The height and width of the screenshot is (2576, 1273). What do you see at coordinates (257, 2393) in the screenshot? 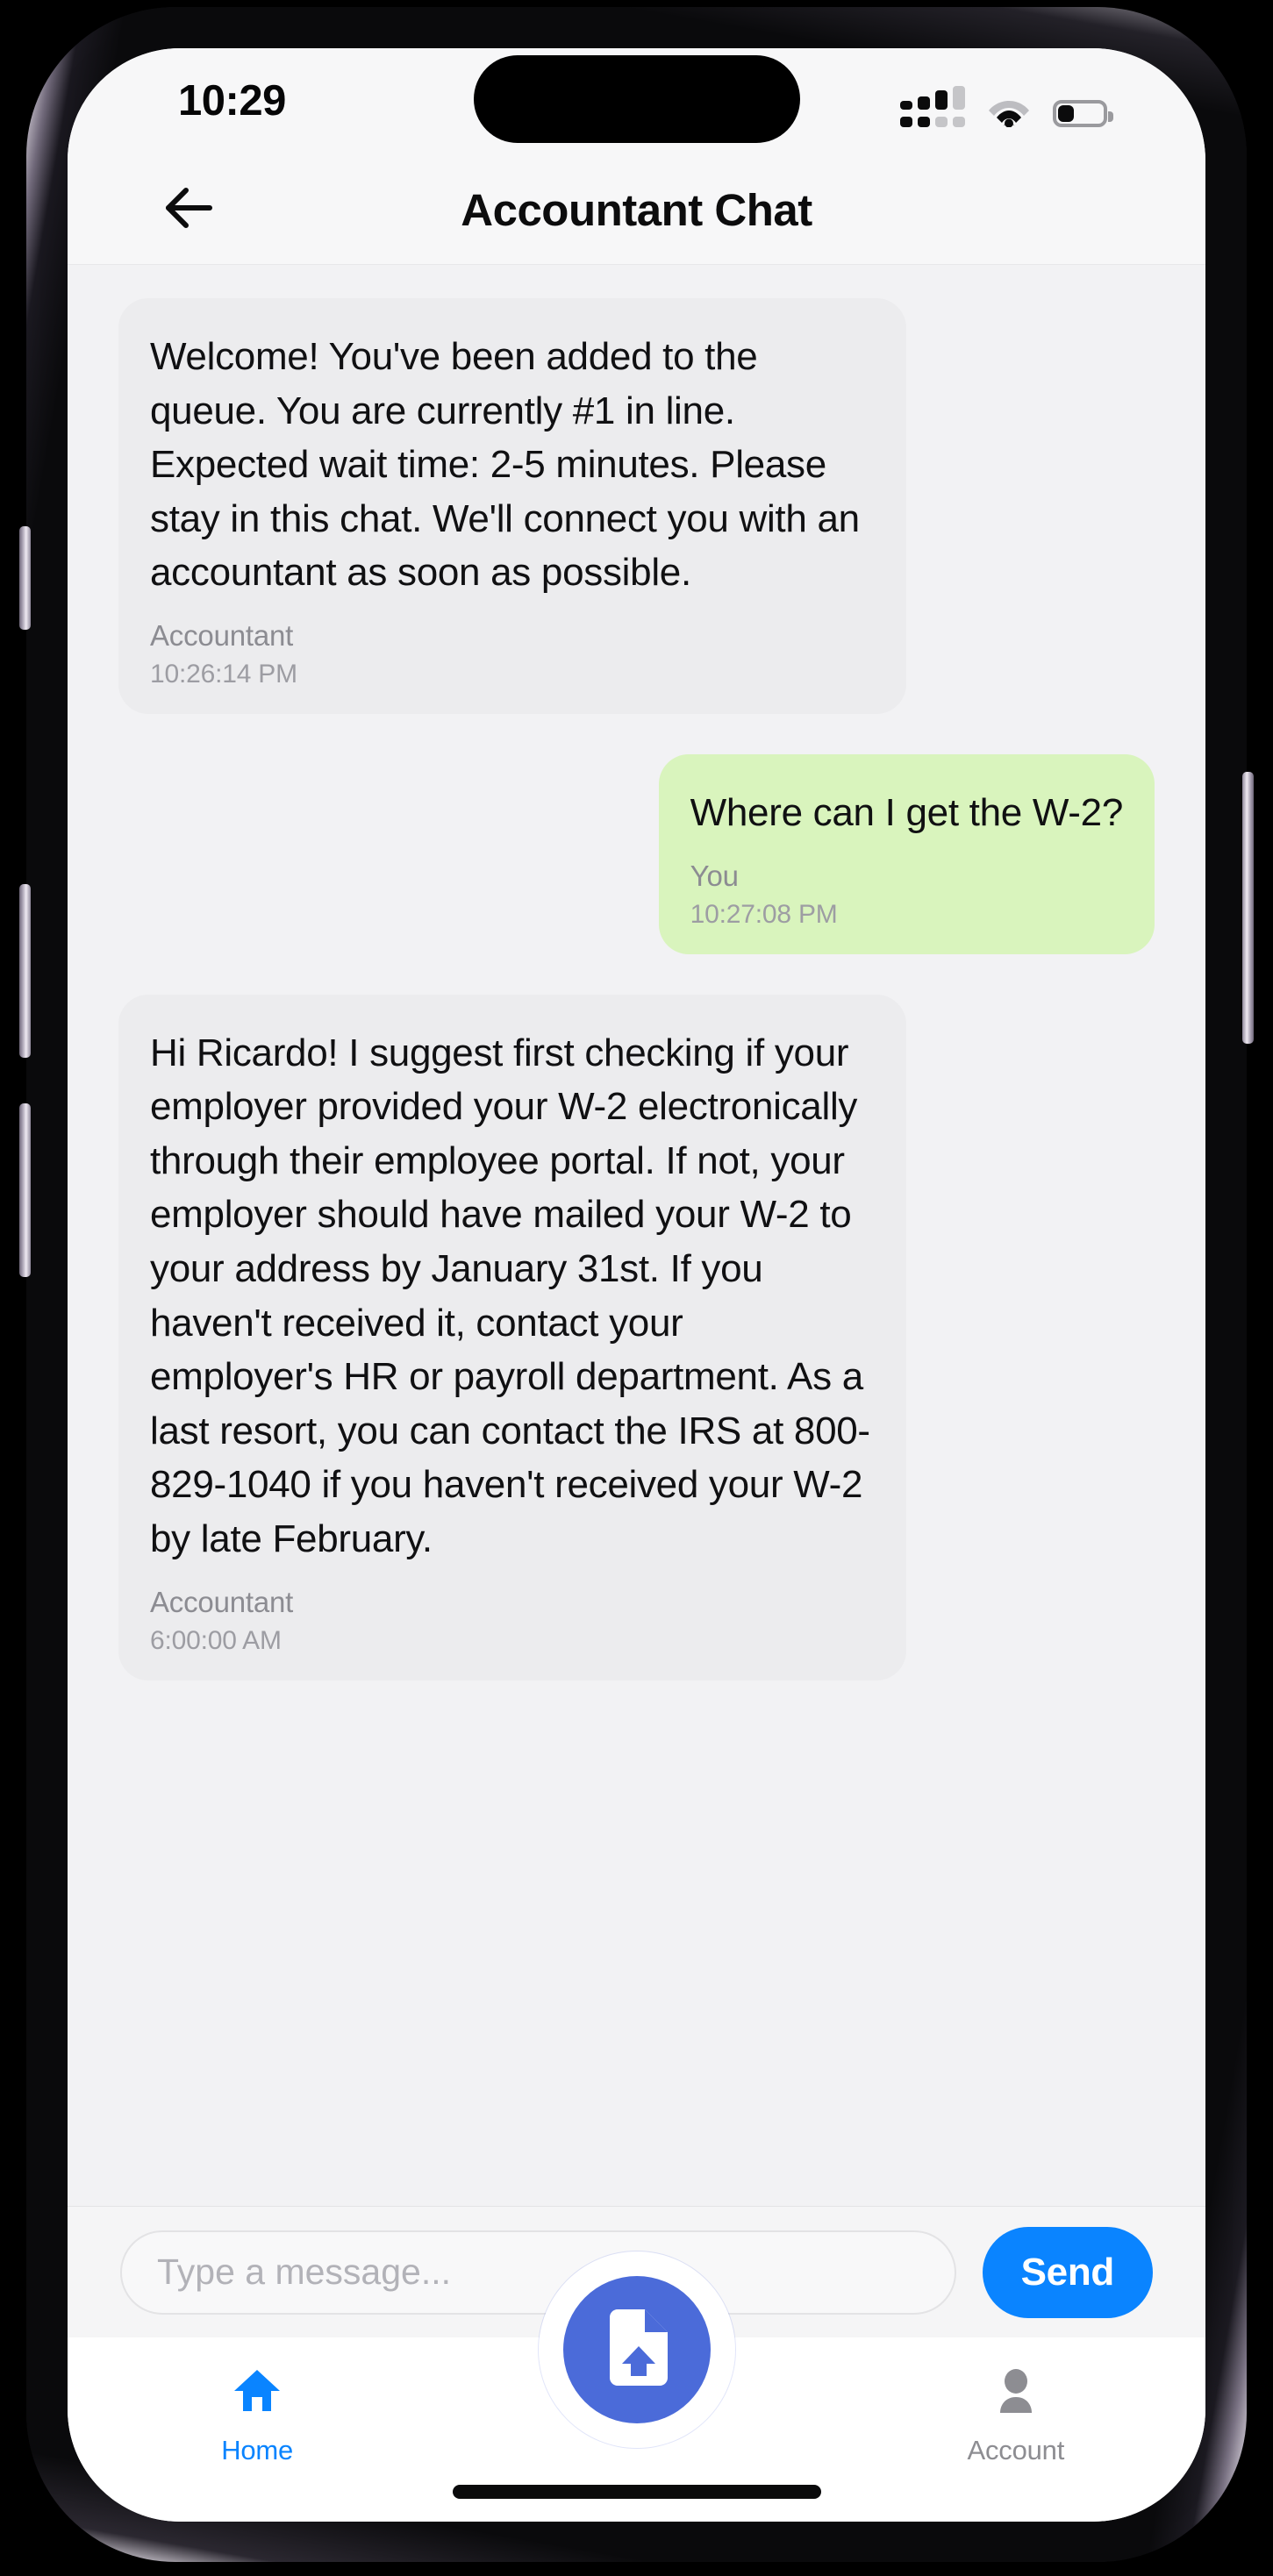
I see `home-icon` at bounding box center [257, 2393].